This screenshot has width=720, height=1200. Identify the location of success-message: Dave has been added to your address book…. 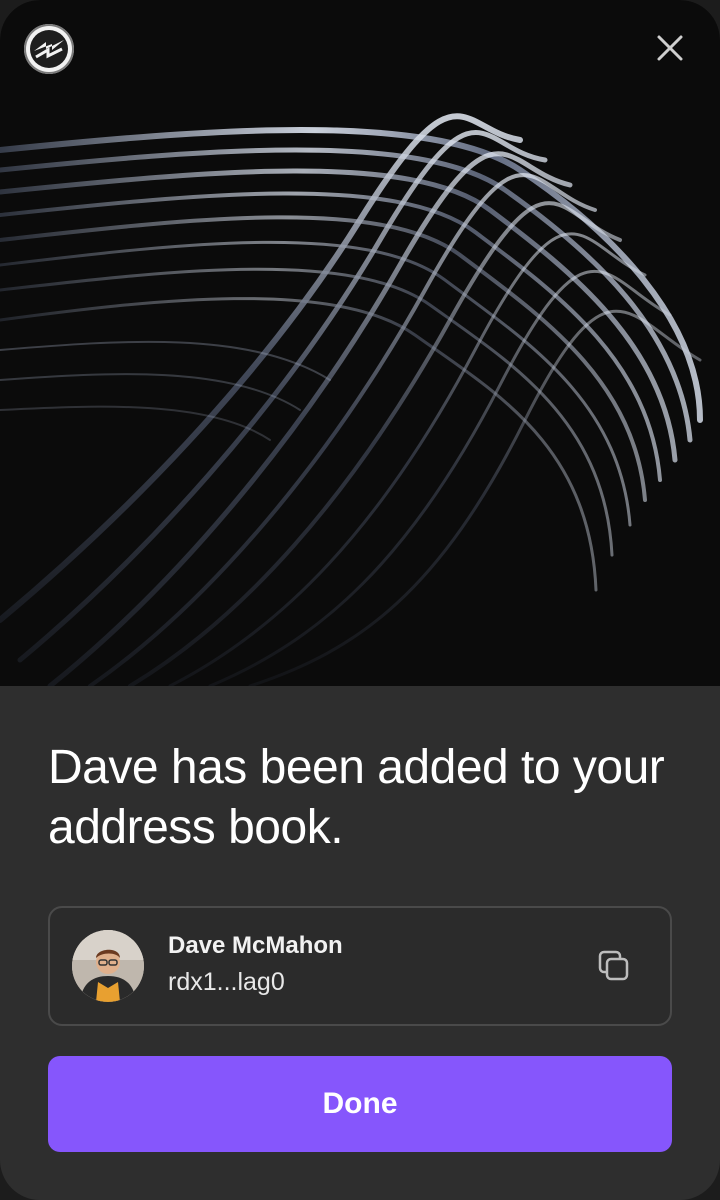
(356, 797).